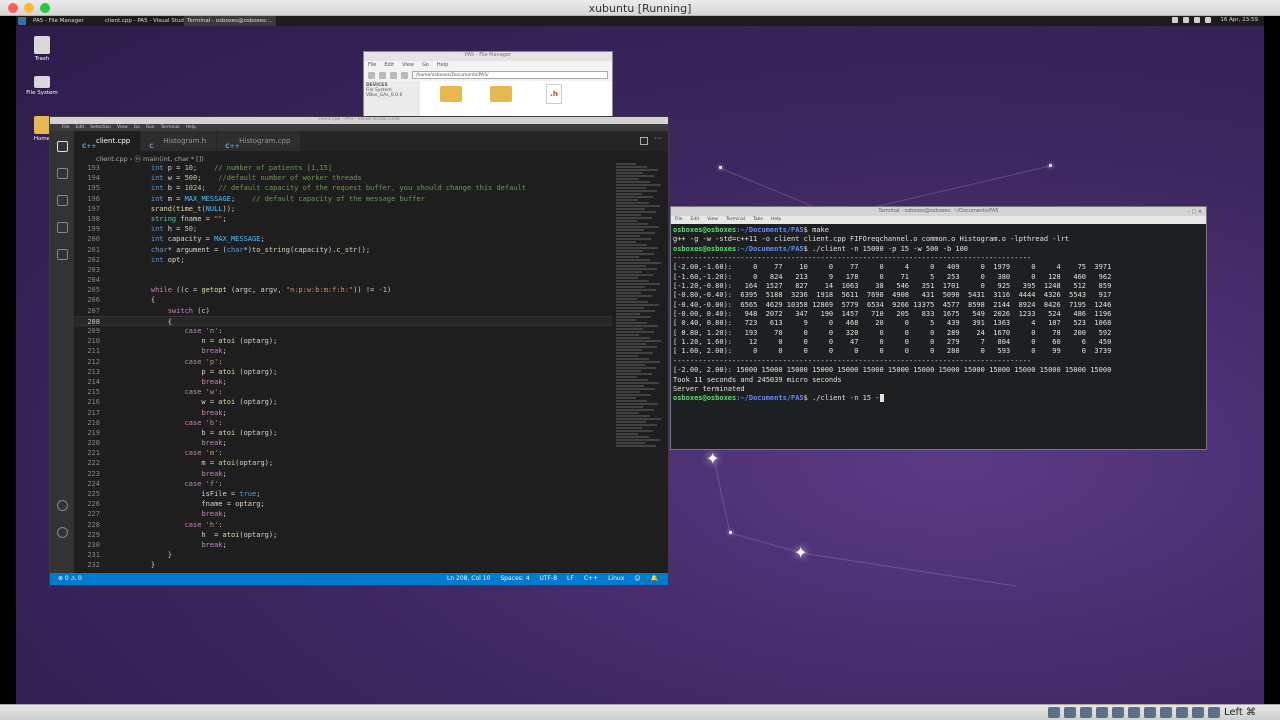  Describe the element at coordinates (343, 514) in the screenshot. I see `code-line: 227 break;` at that location.